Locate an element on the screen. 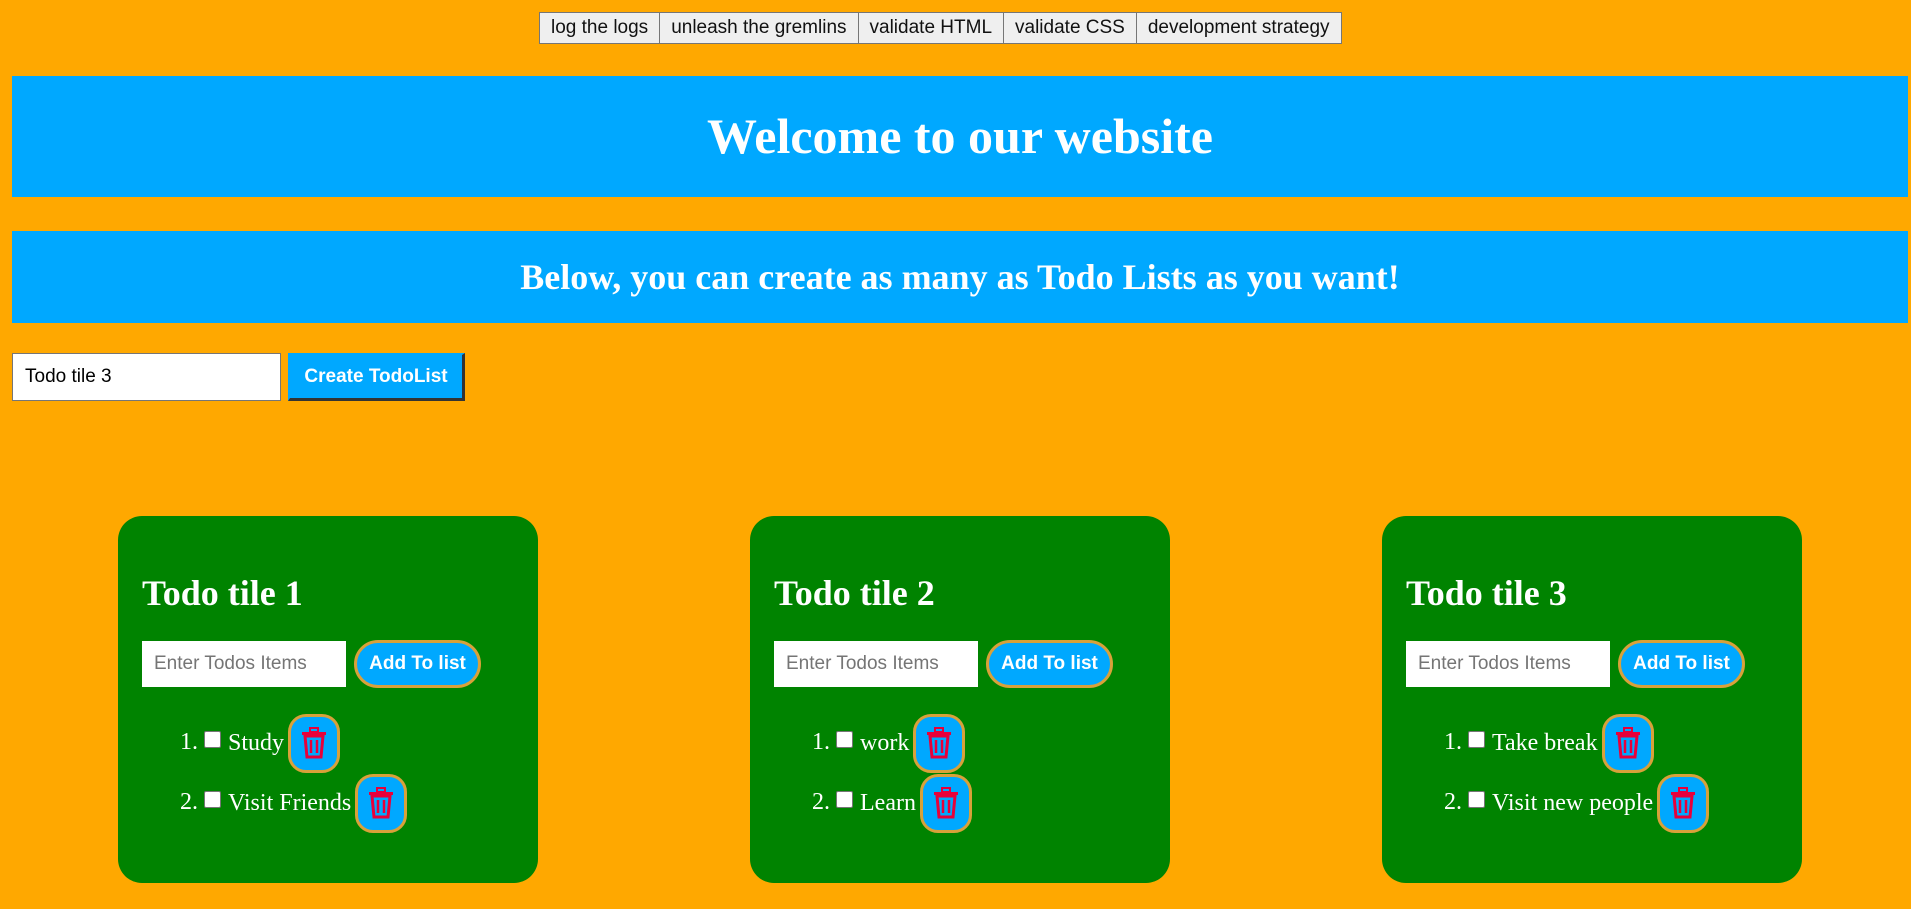 This screenshot has width=1911, height=909. todo-list: Take break Visit new people is located at coordinates (1592, 772).